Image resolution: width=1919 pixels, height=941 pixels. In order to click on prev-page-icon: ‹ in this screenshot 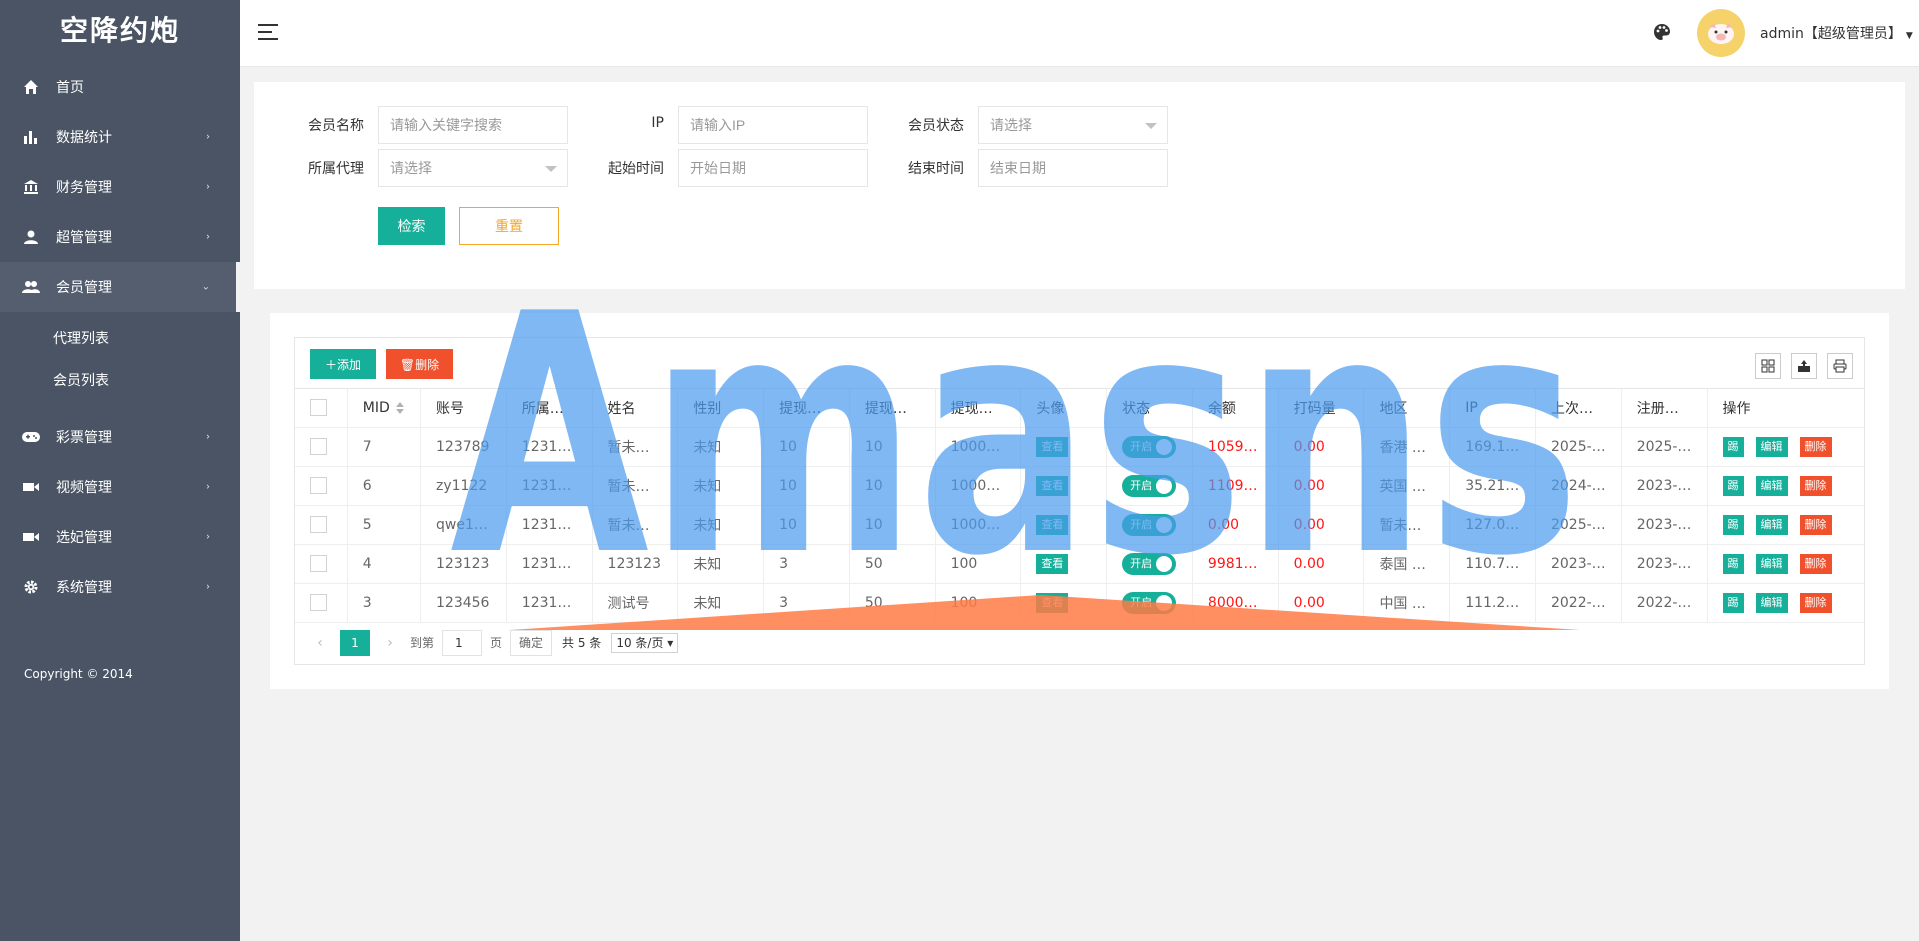, I will do `click(320, 643)`.